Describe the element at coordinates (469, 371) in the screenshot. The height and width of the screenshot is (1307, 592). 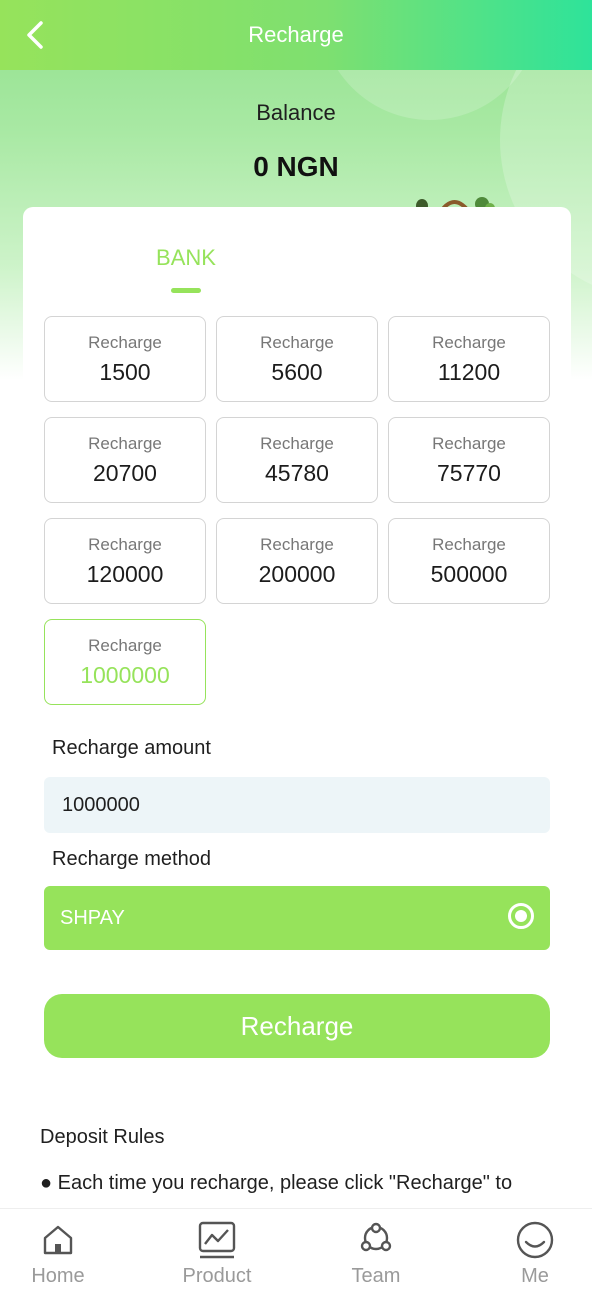
I see `amount-option-value: 11200` at that location.